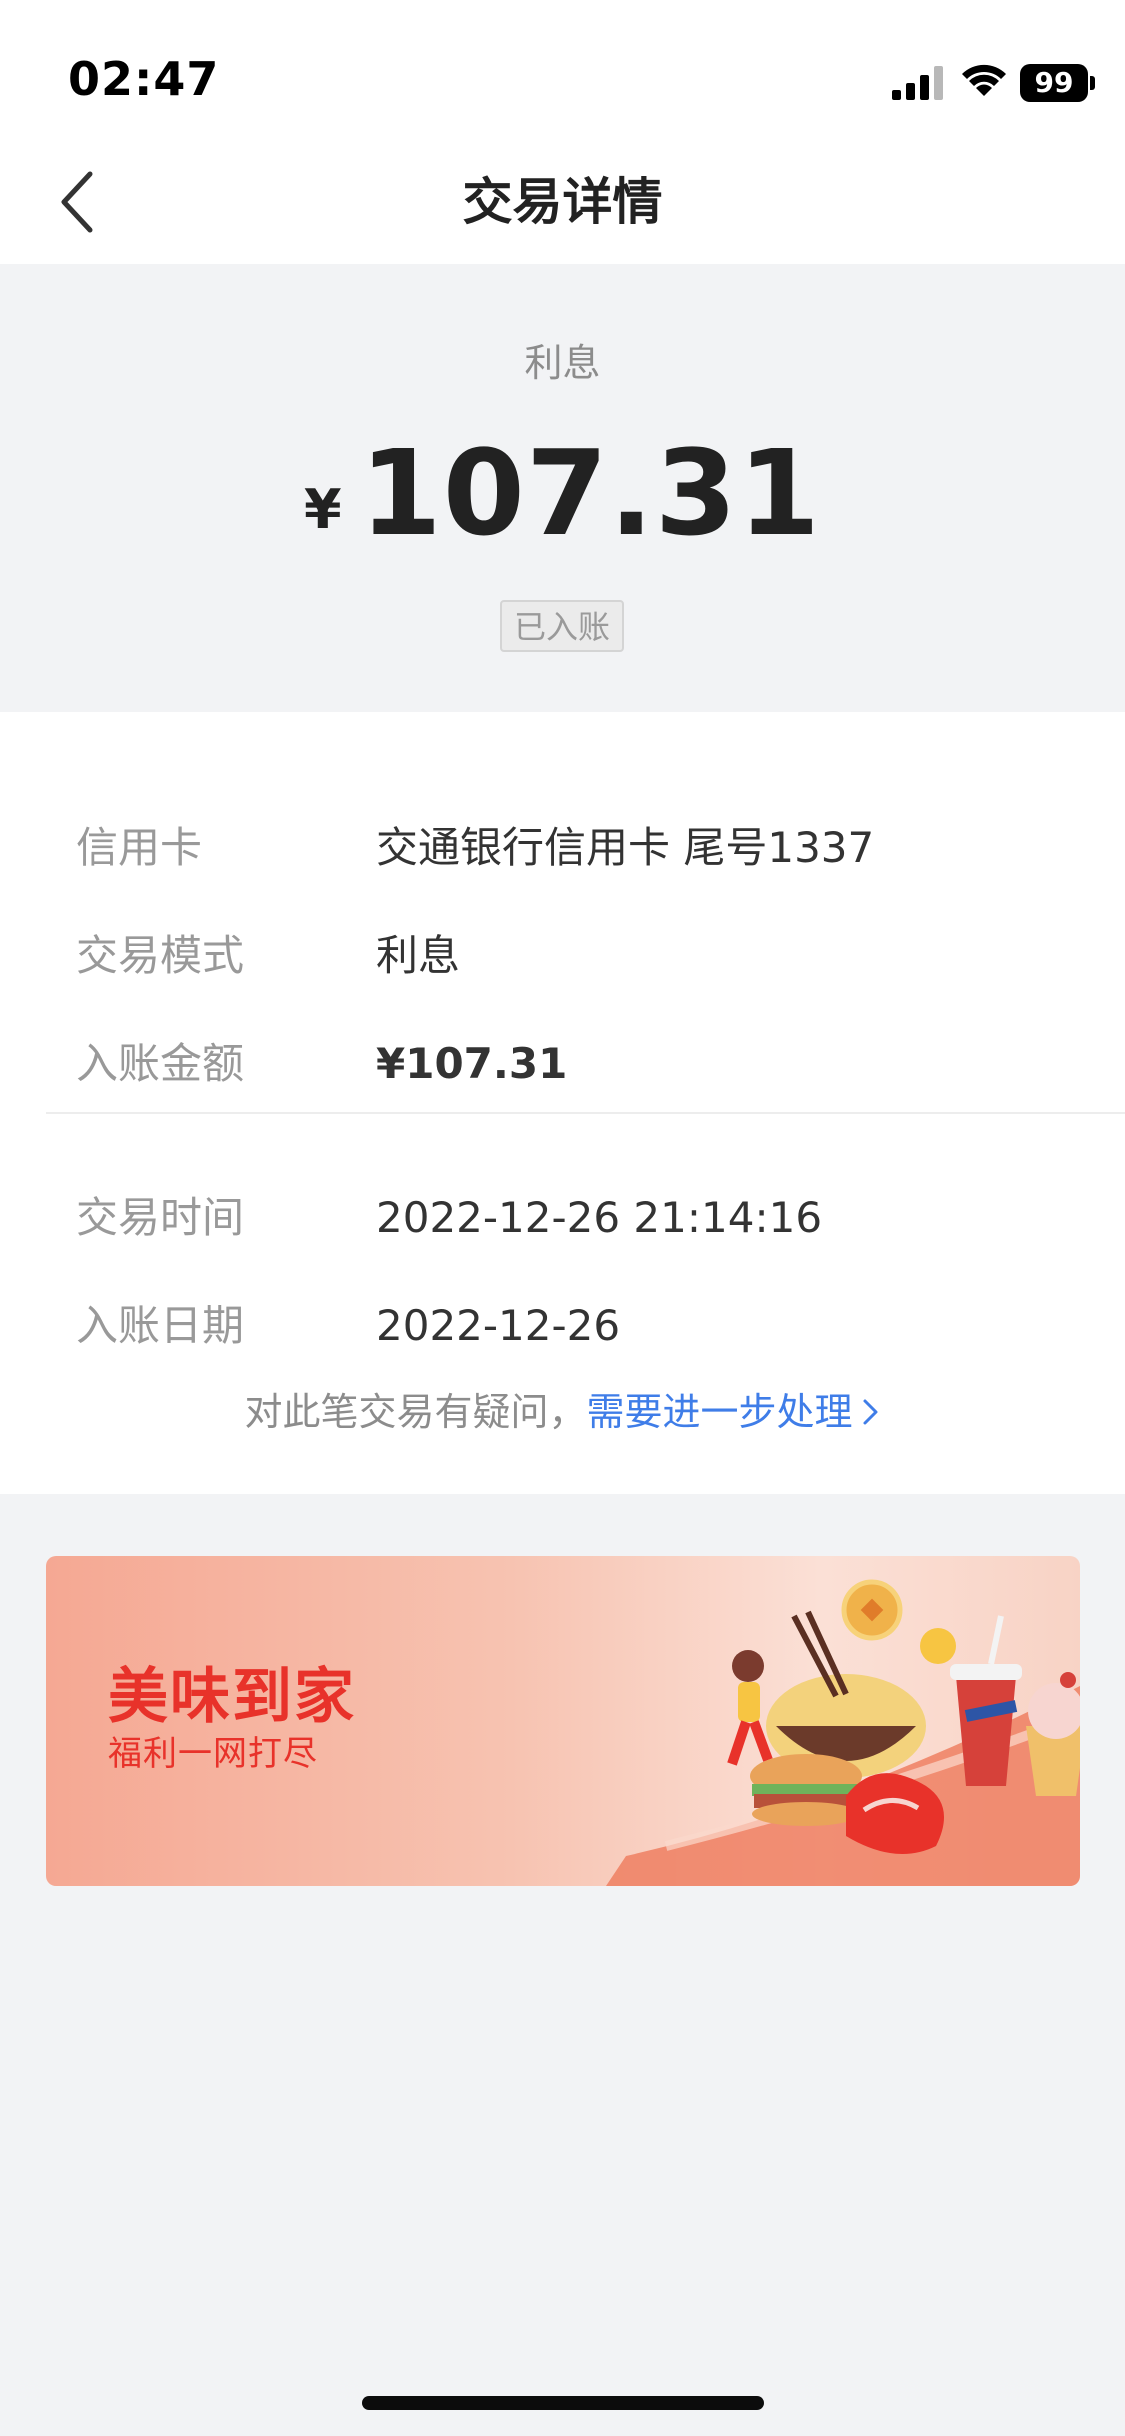 This screenshot has width=1125, height=2436. I want to click on chevron-left-icon, so click(77, 202).